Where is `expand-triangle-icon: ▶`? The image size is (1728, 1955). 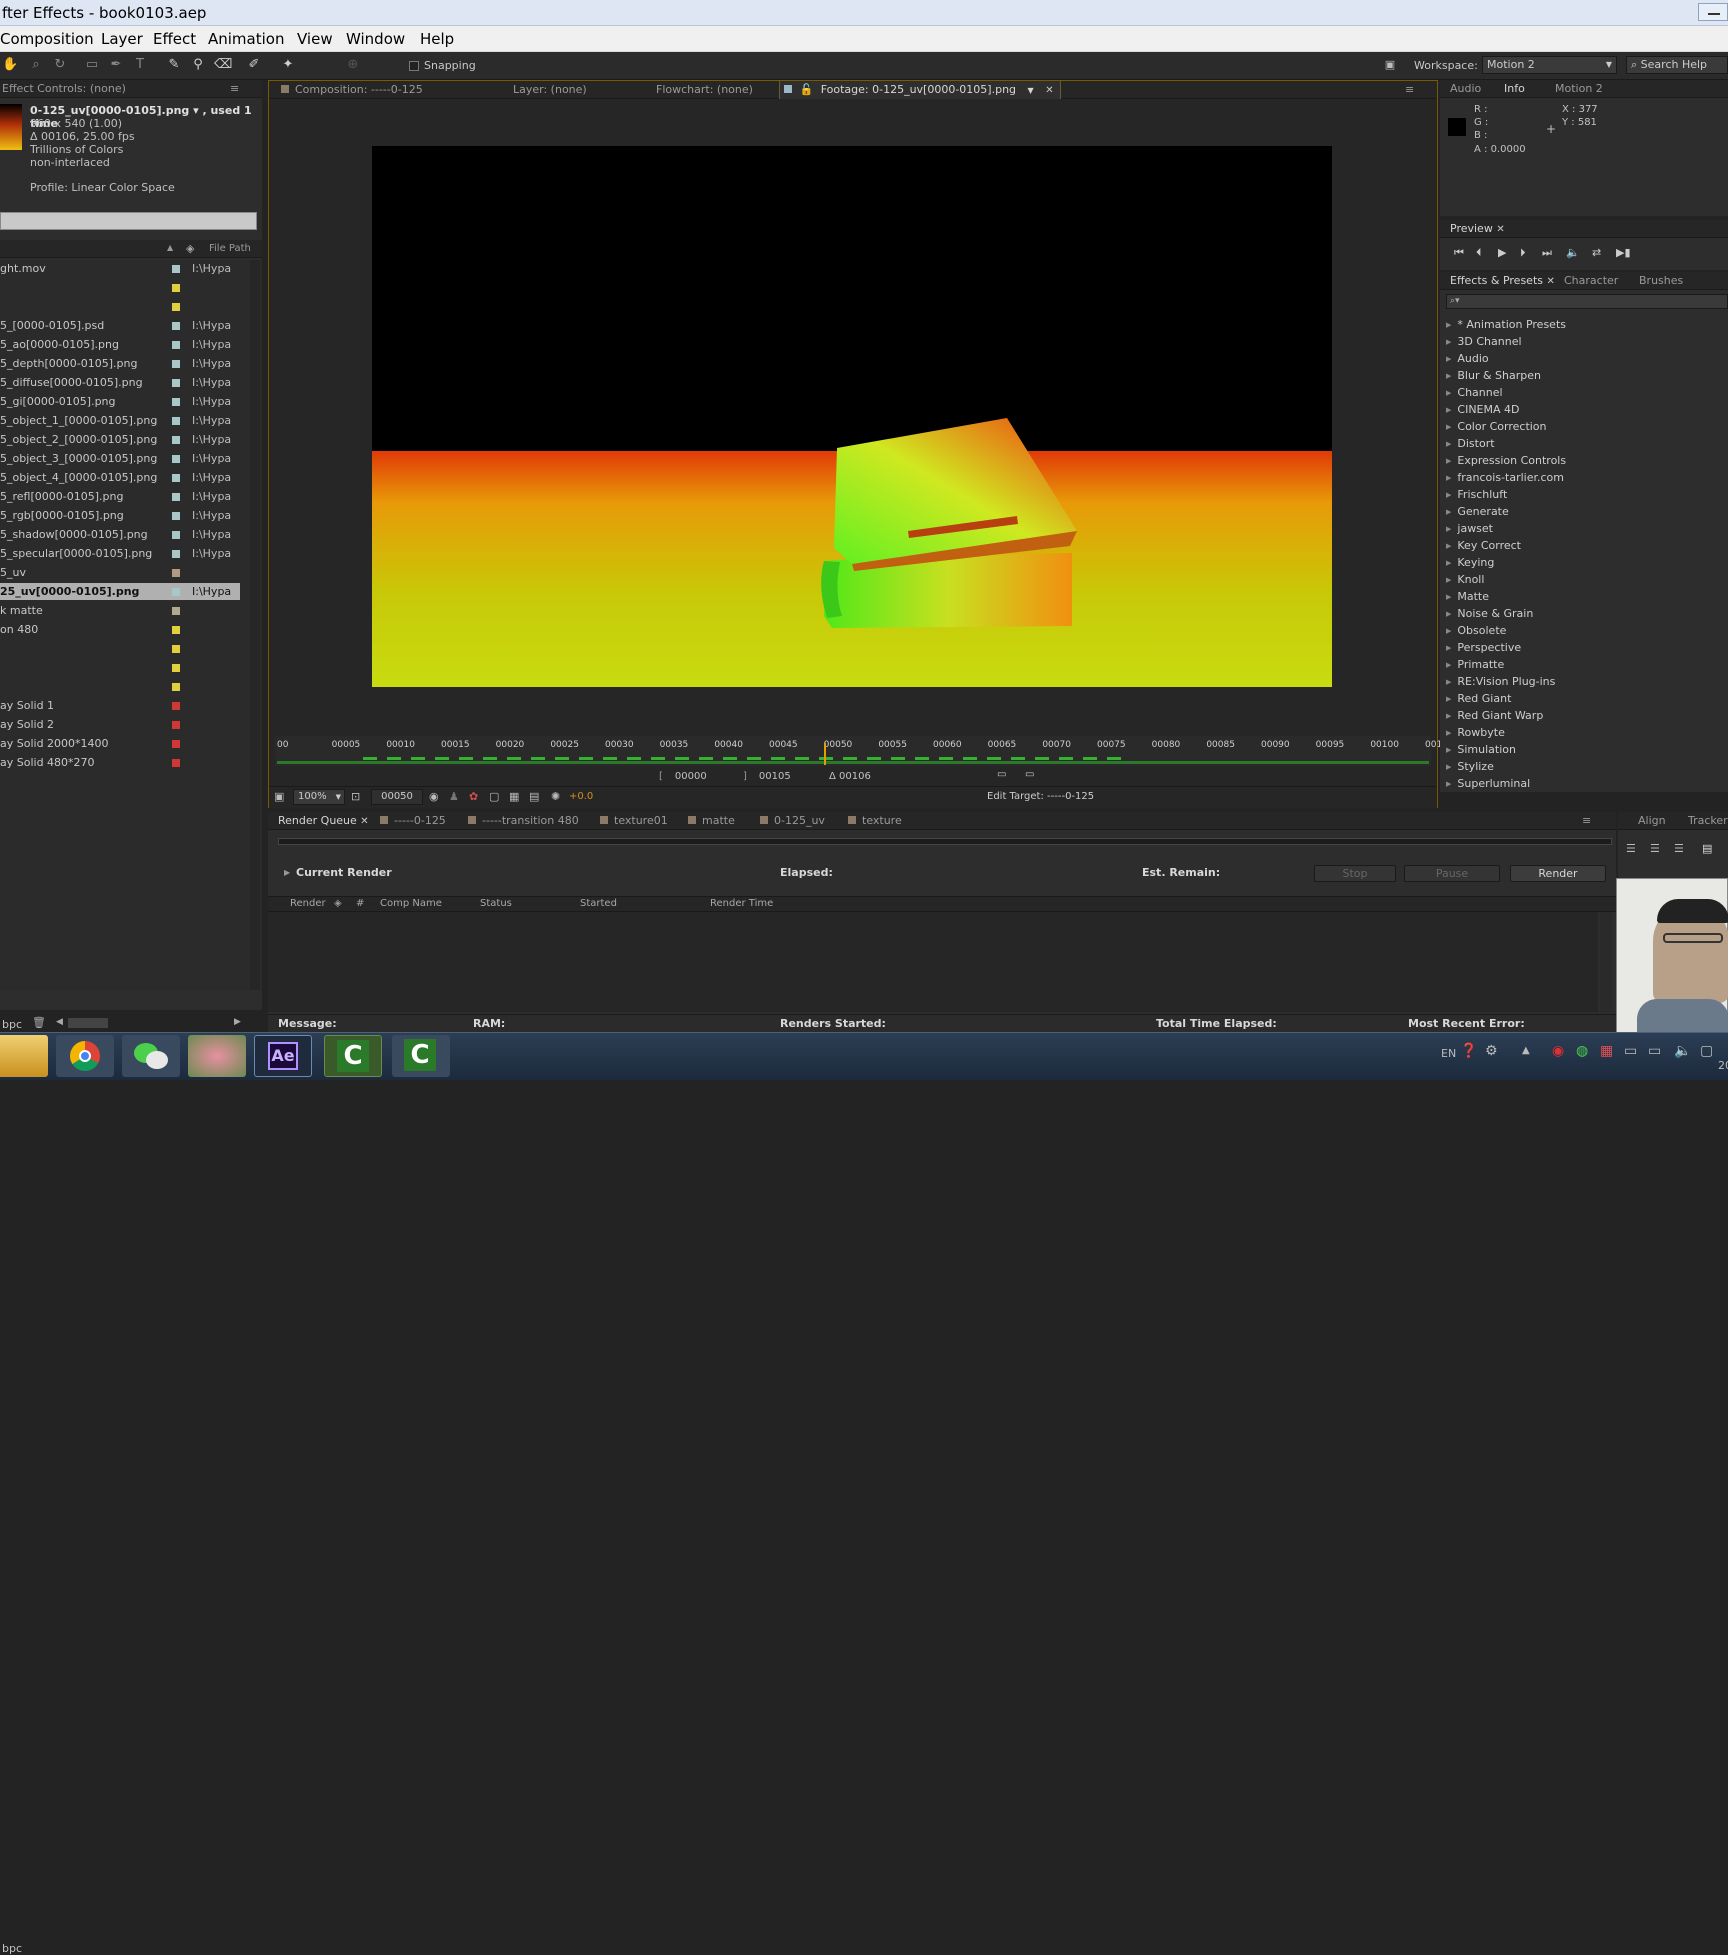
expand-triangle-icon: ▶ is located at coordinates (287, 872).